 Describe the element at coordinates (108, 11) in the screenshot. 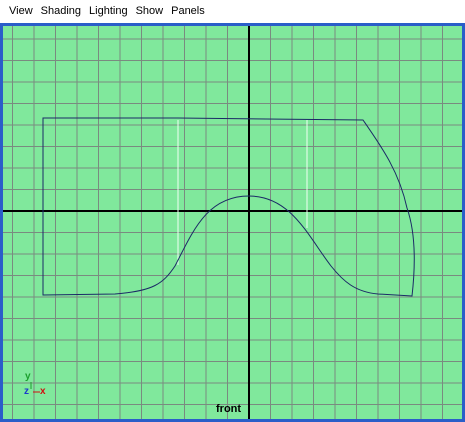

I see `menu-lighting: Lighting` at that location.